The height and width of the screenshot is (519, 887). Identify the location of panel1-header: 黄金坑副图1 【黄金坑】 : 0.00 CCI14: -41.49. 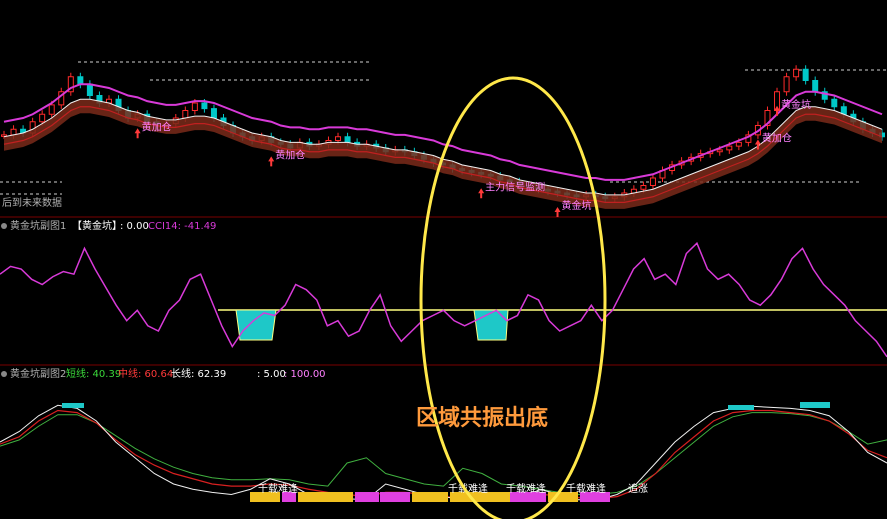
(108, 225).